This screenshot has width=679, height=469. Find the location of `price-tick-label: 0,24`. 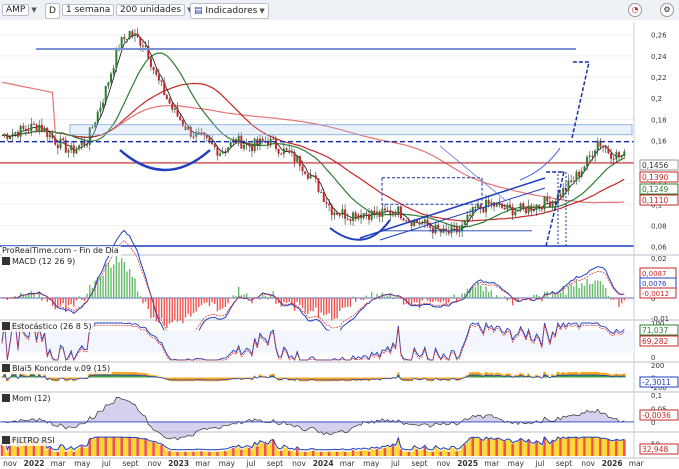

price-tick-label: 0,24 is located at coordinates (659, 57).